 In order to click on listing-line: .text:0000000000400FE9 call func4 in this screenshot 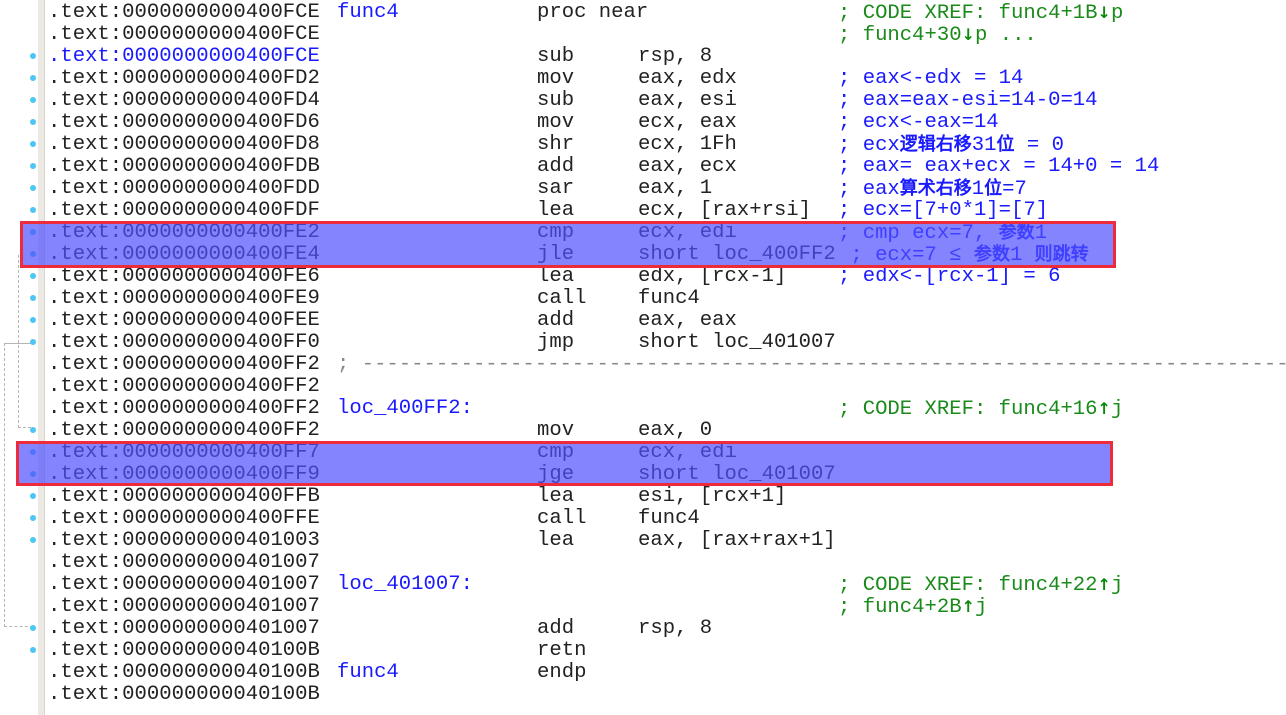, I will do `click(643, 299)`.